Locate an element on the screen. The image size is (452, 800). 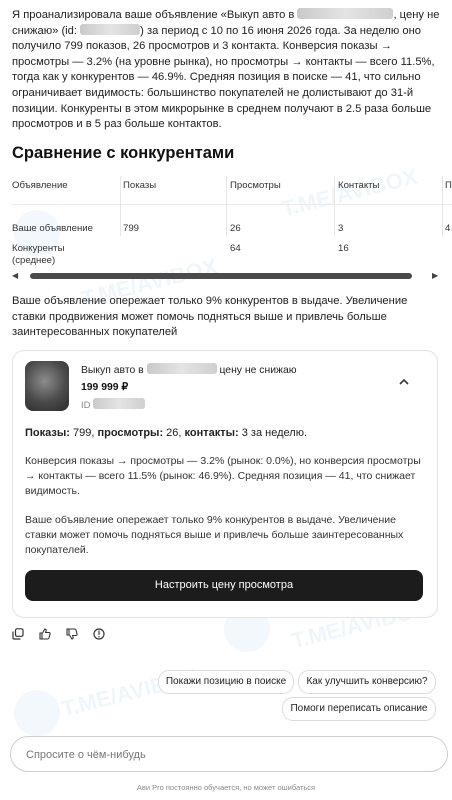
ad-title-end: цену не снижаю is located at coordinates (258, 370).